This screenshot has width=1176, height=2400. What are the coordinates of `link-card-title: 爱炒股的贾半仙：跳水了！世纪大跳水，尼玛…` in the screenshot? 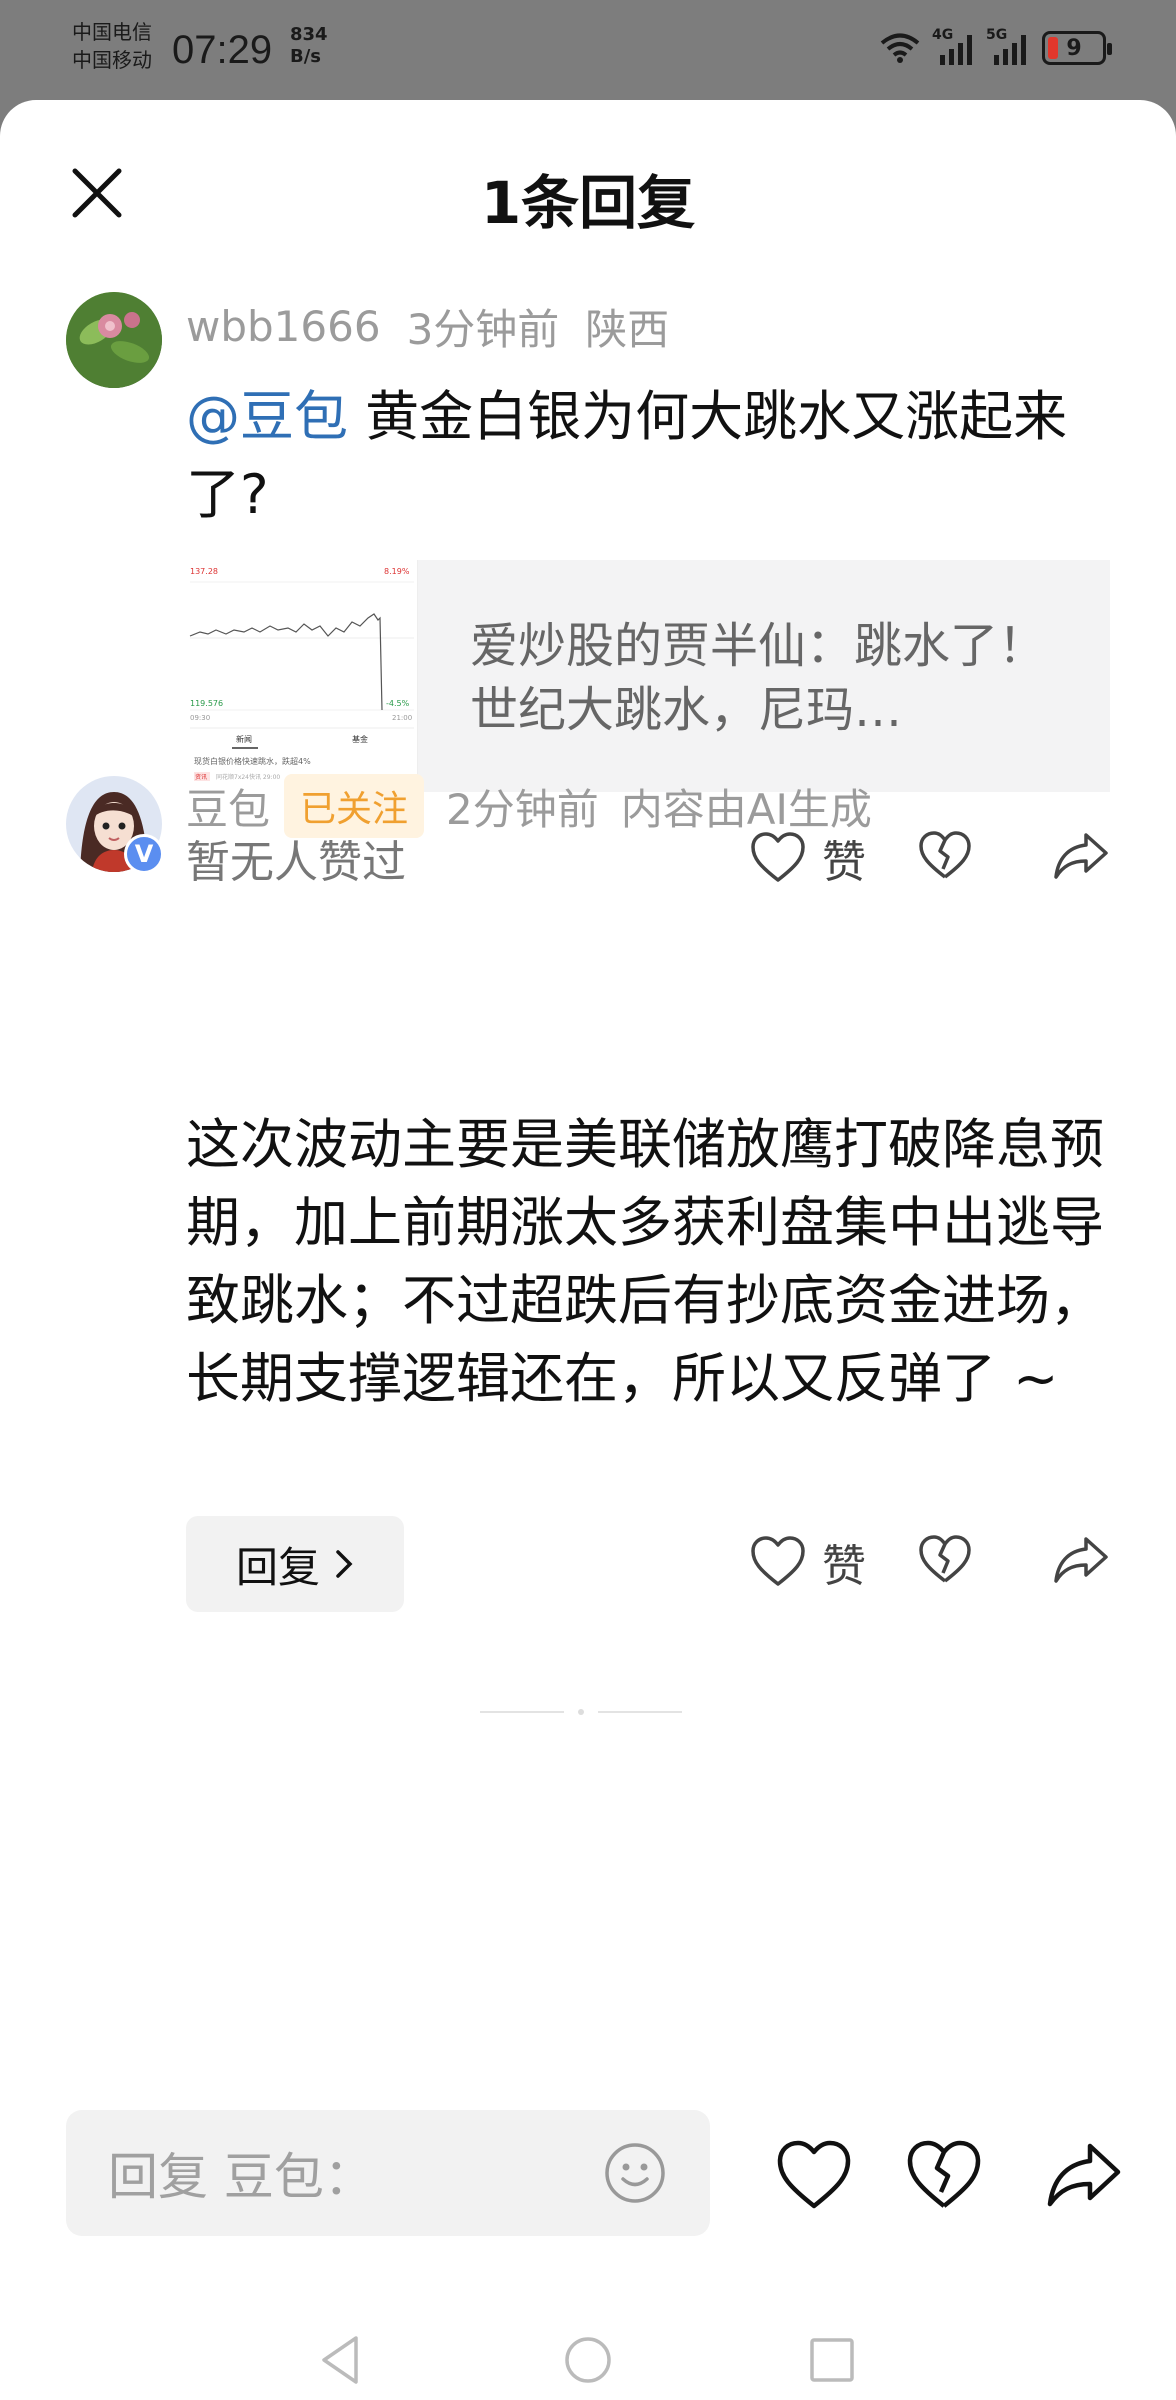 It's located at (758, 678).